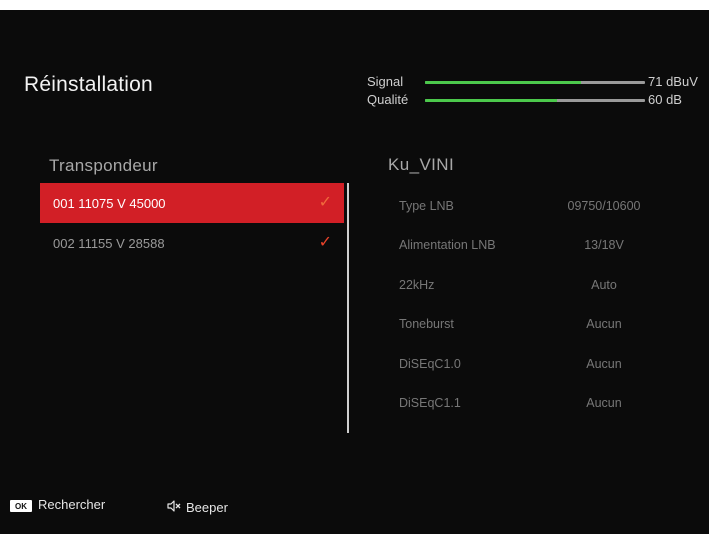 This screenshot has width=709, height=534. I want to click on param-value: Auto, so click(604, 284).